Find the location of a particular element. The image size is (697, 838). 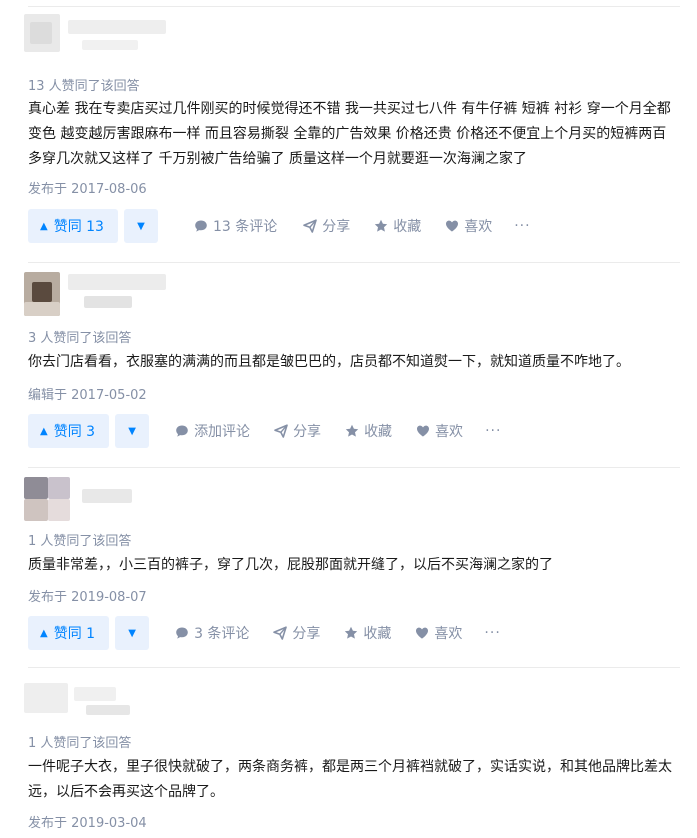

upvote-button: ▲ 赞同 13 is located at coordinates (73, 226).